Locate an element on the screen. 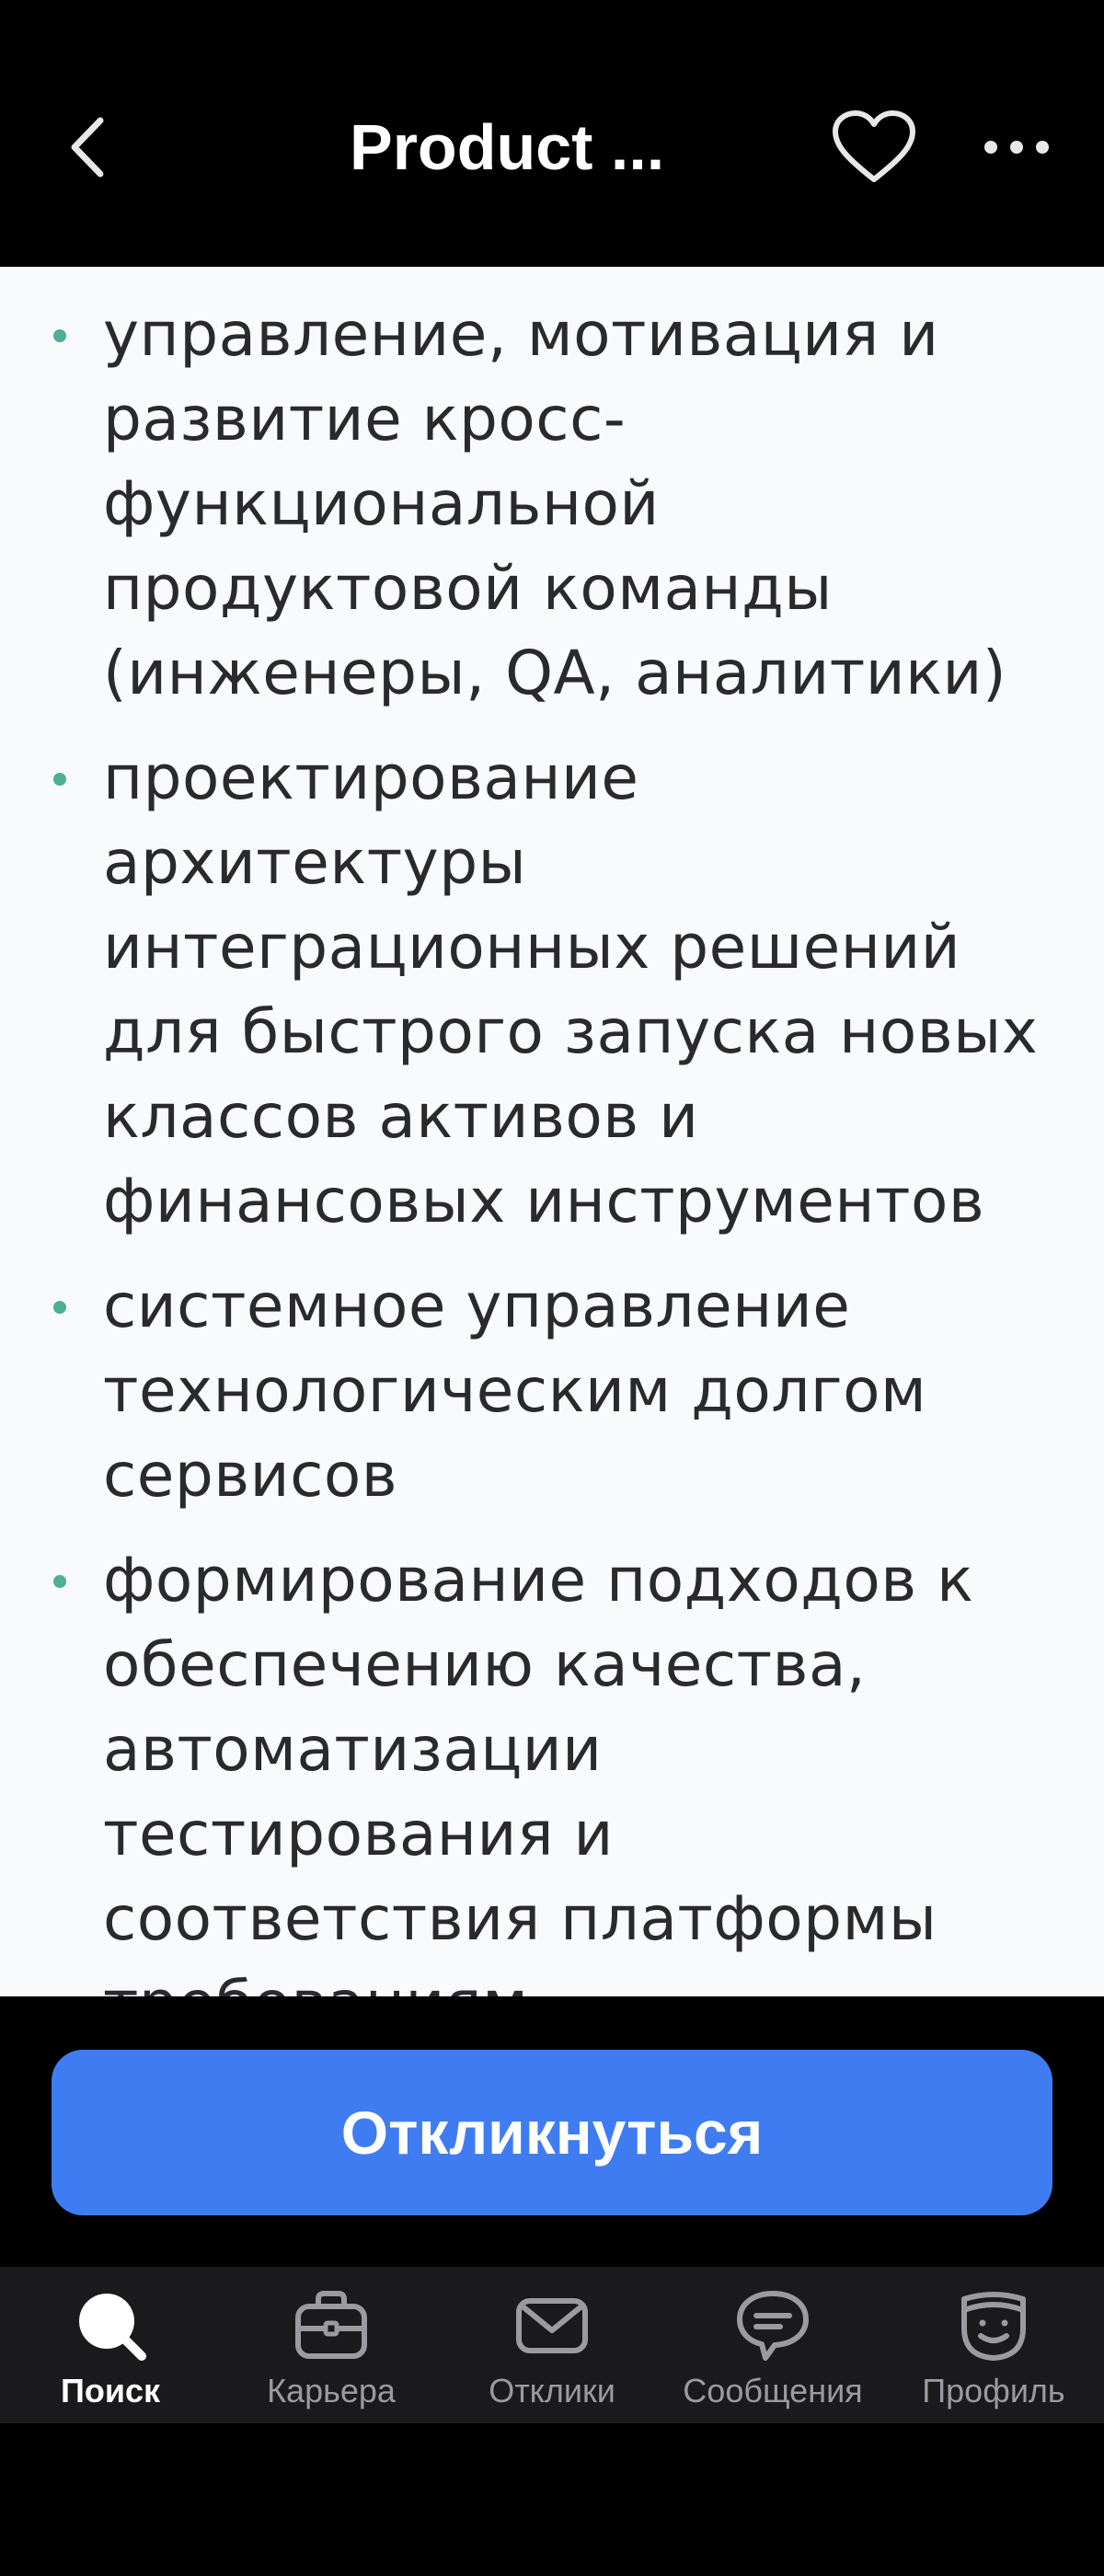 Image resolution: width=1104 pixels, height=2576 pixels. tab-search: Поиск is located at coordinates (110, 2345).